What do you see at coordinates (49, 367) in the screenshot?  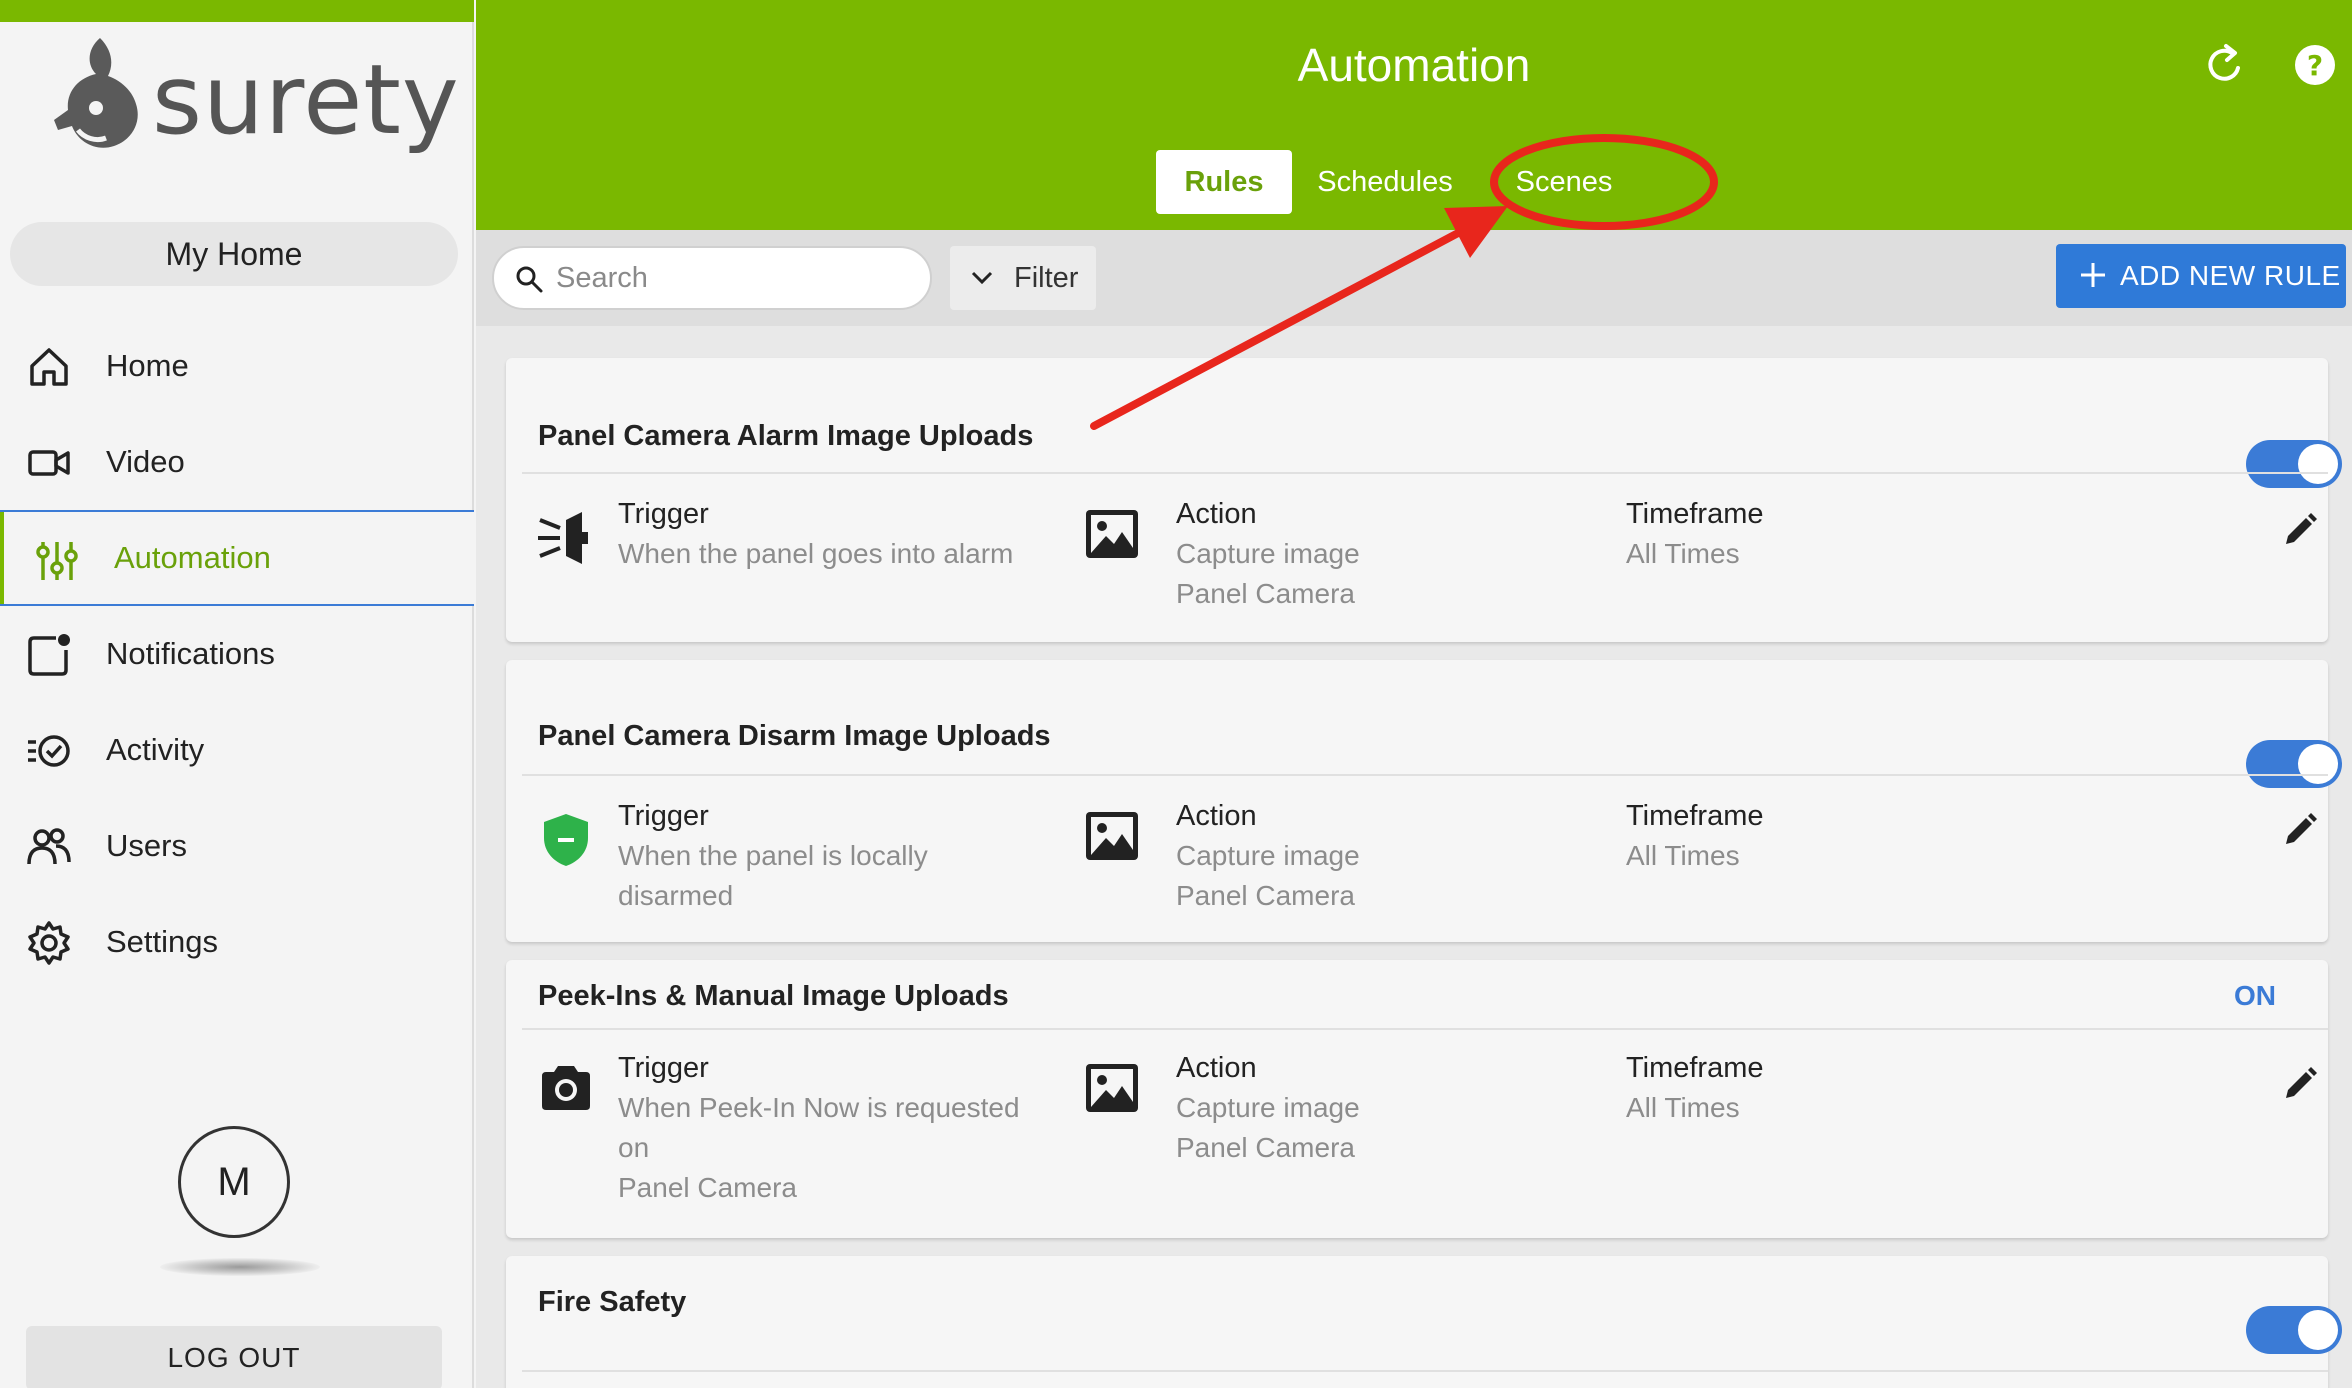 I see `home-icon` at bounding box center [49, 367].